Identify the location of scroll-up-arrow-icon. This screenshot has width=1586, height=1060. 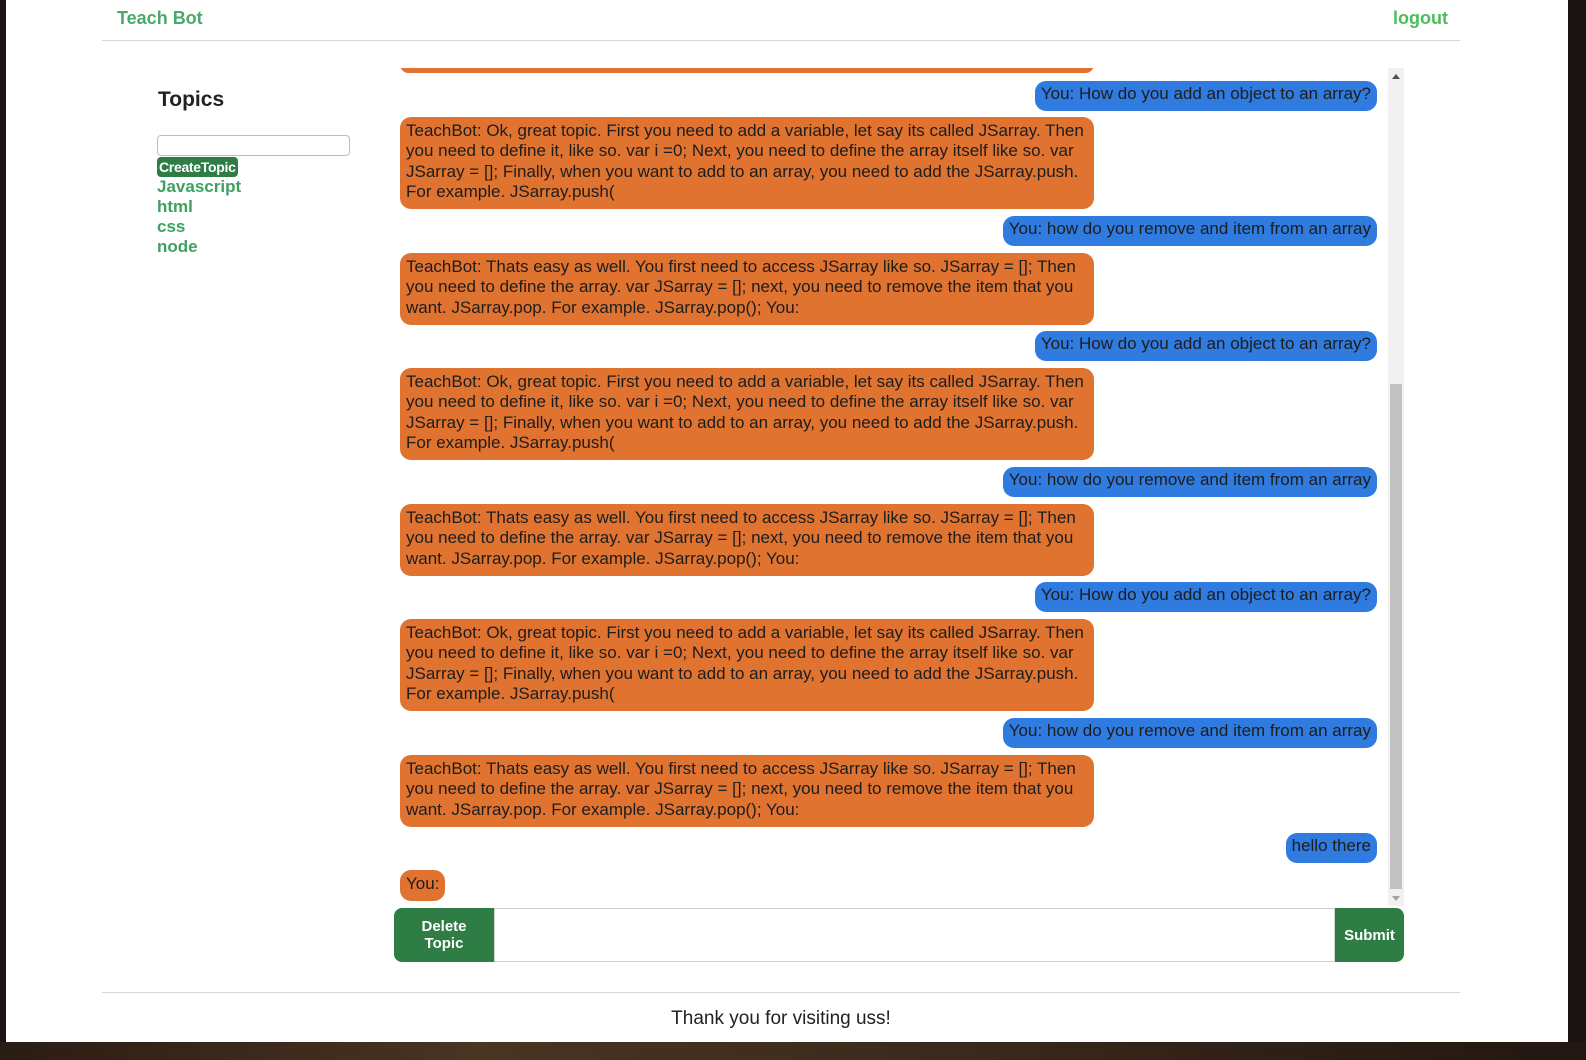
(1396, 76).